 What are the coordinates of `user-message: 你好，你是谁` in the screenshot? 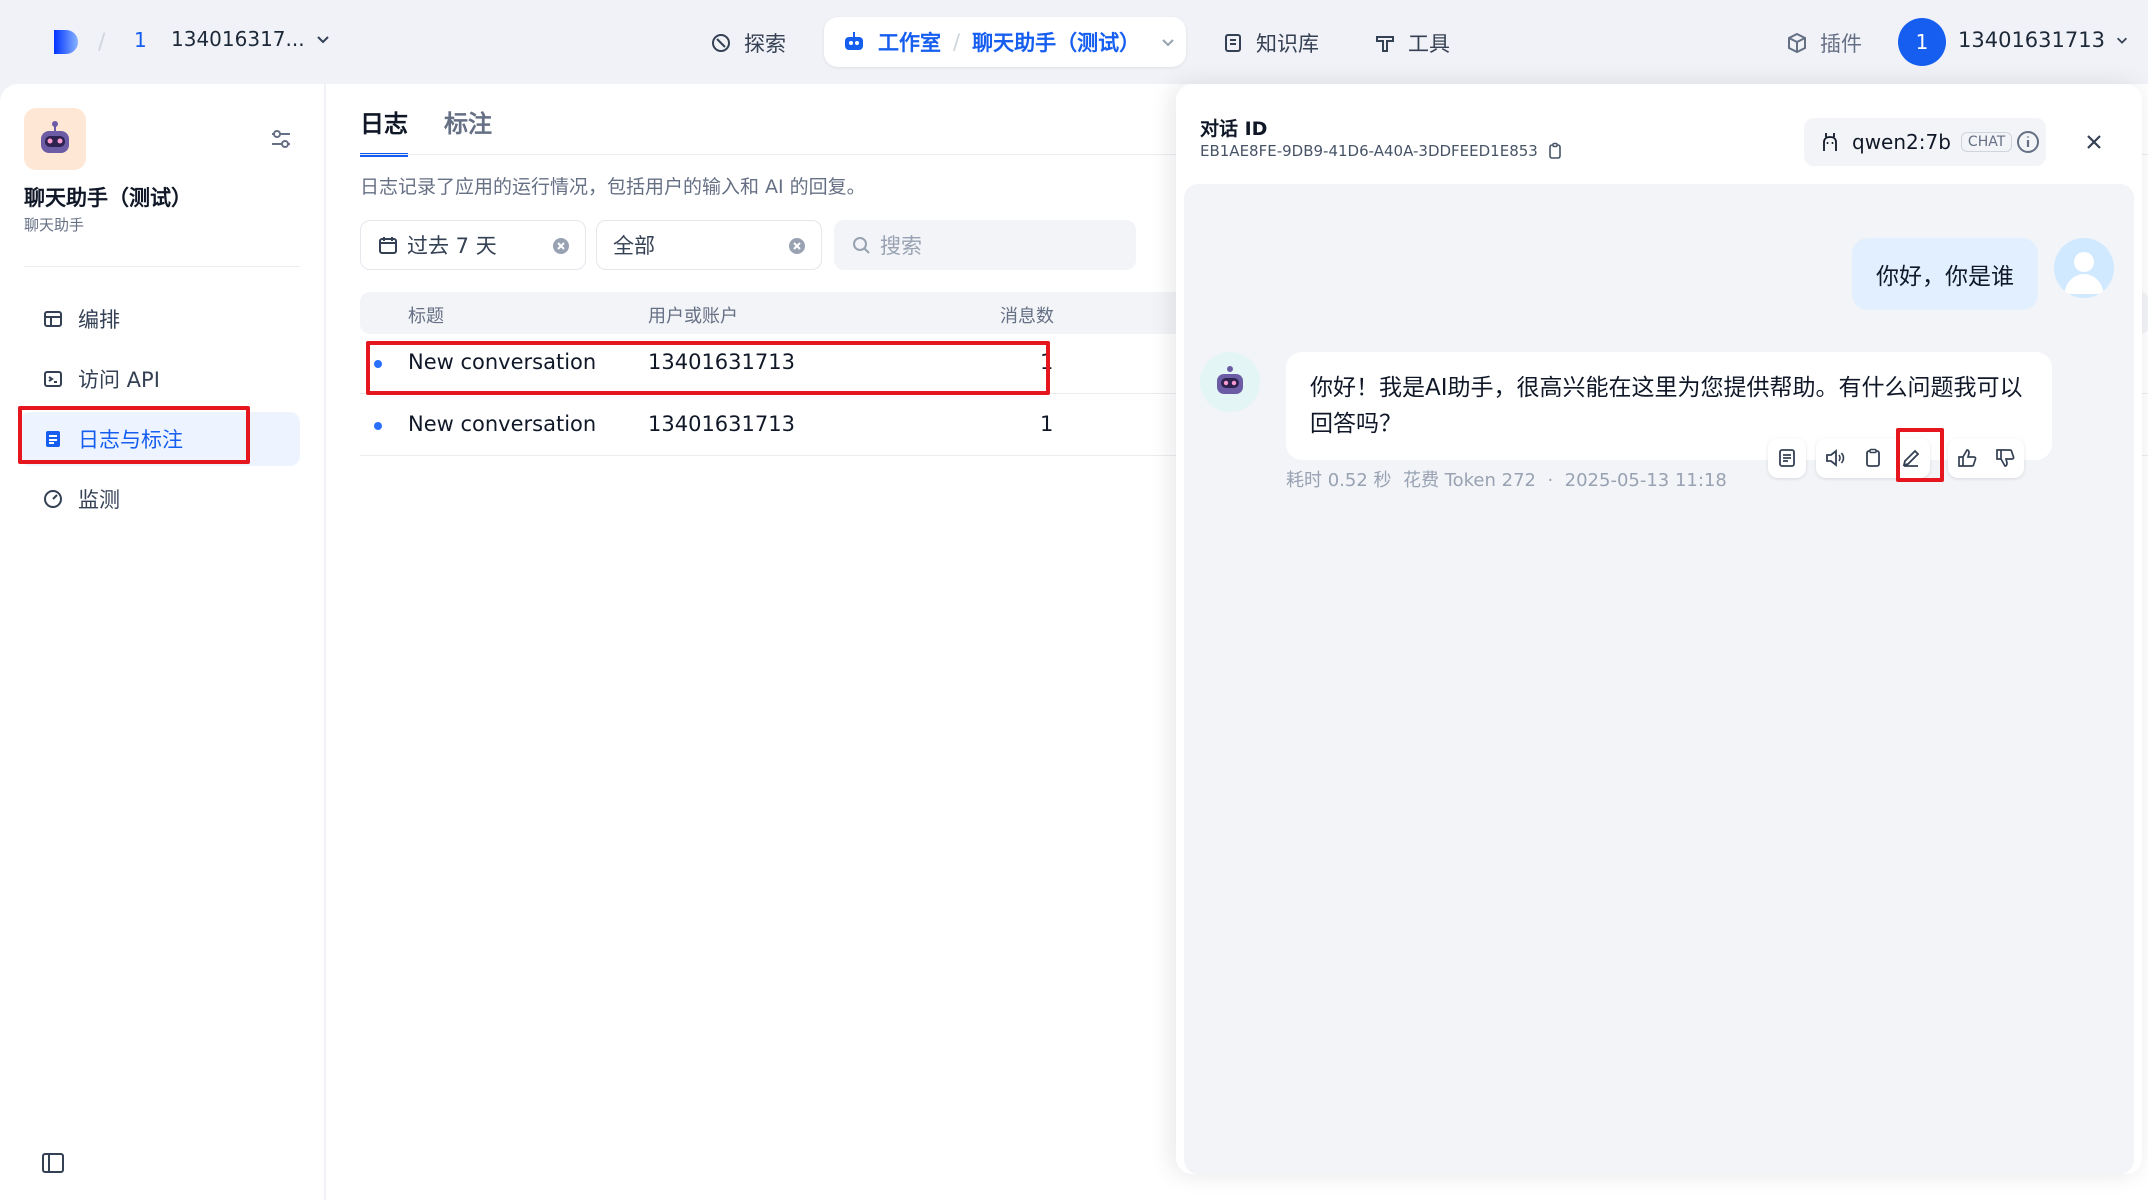 It's located at (1945, 274).